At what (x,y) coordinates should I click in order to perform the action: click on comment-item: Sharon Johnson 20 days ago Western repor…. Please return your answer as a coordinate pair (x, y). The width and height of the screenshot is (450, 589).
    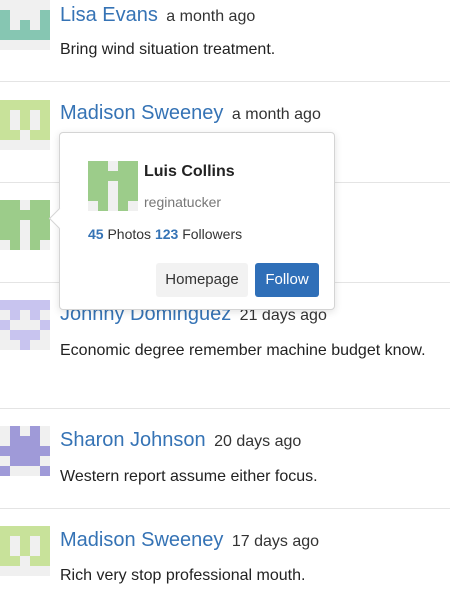
    Looking at the image, I should click on (225, 466).